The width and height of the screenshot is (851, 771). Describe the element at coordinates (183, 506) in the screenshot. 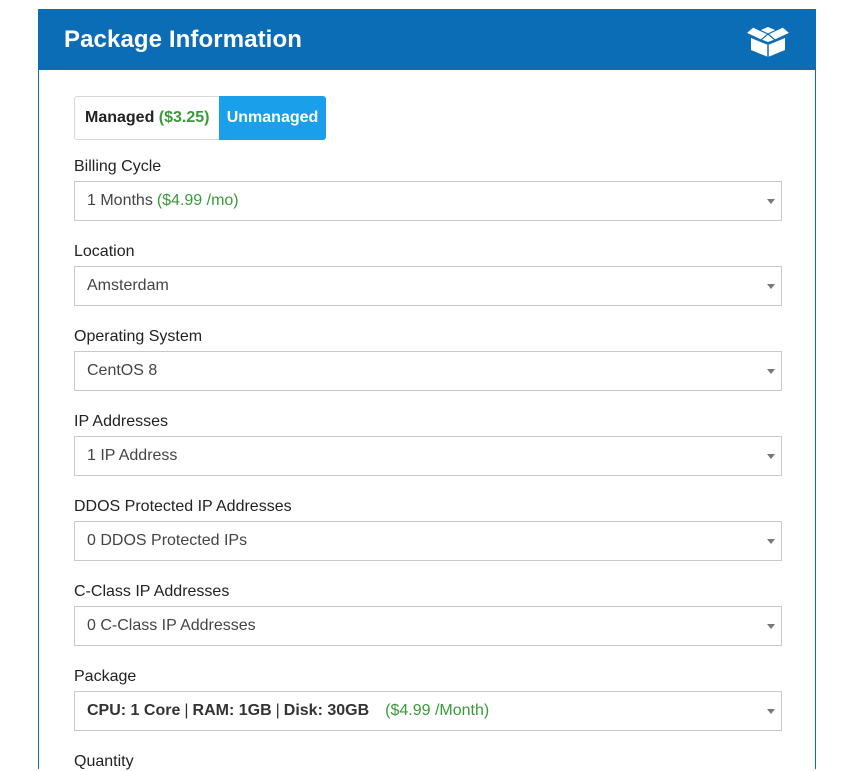

I see `ddos-ips-label: DDOS Protected IP Addresses` at that location.